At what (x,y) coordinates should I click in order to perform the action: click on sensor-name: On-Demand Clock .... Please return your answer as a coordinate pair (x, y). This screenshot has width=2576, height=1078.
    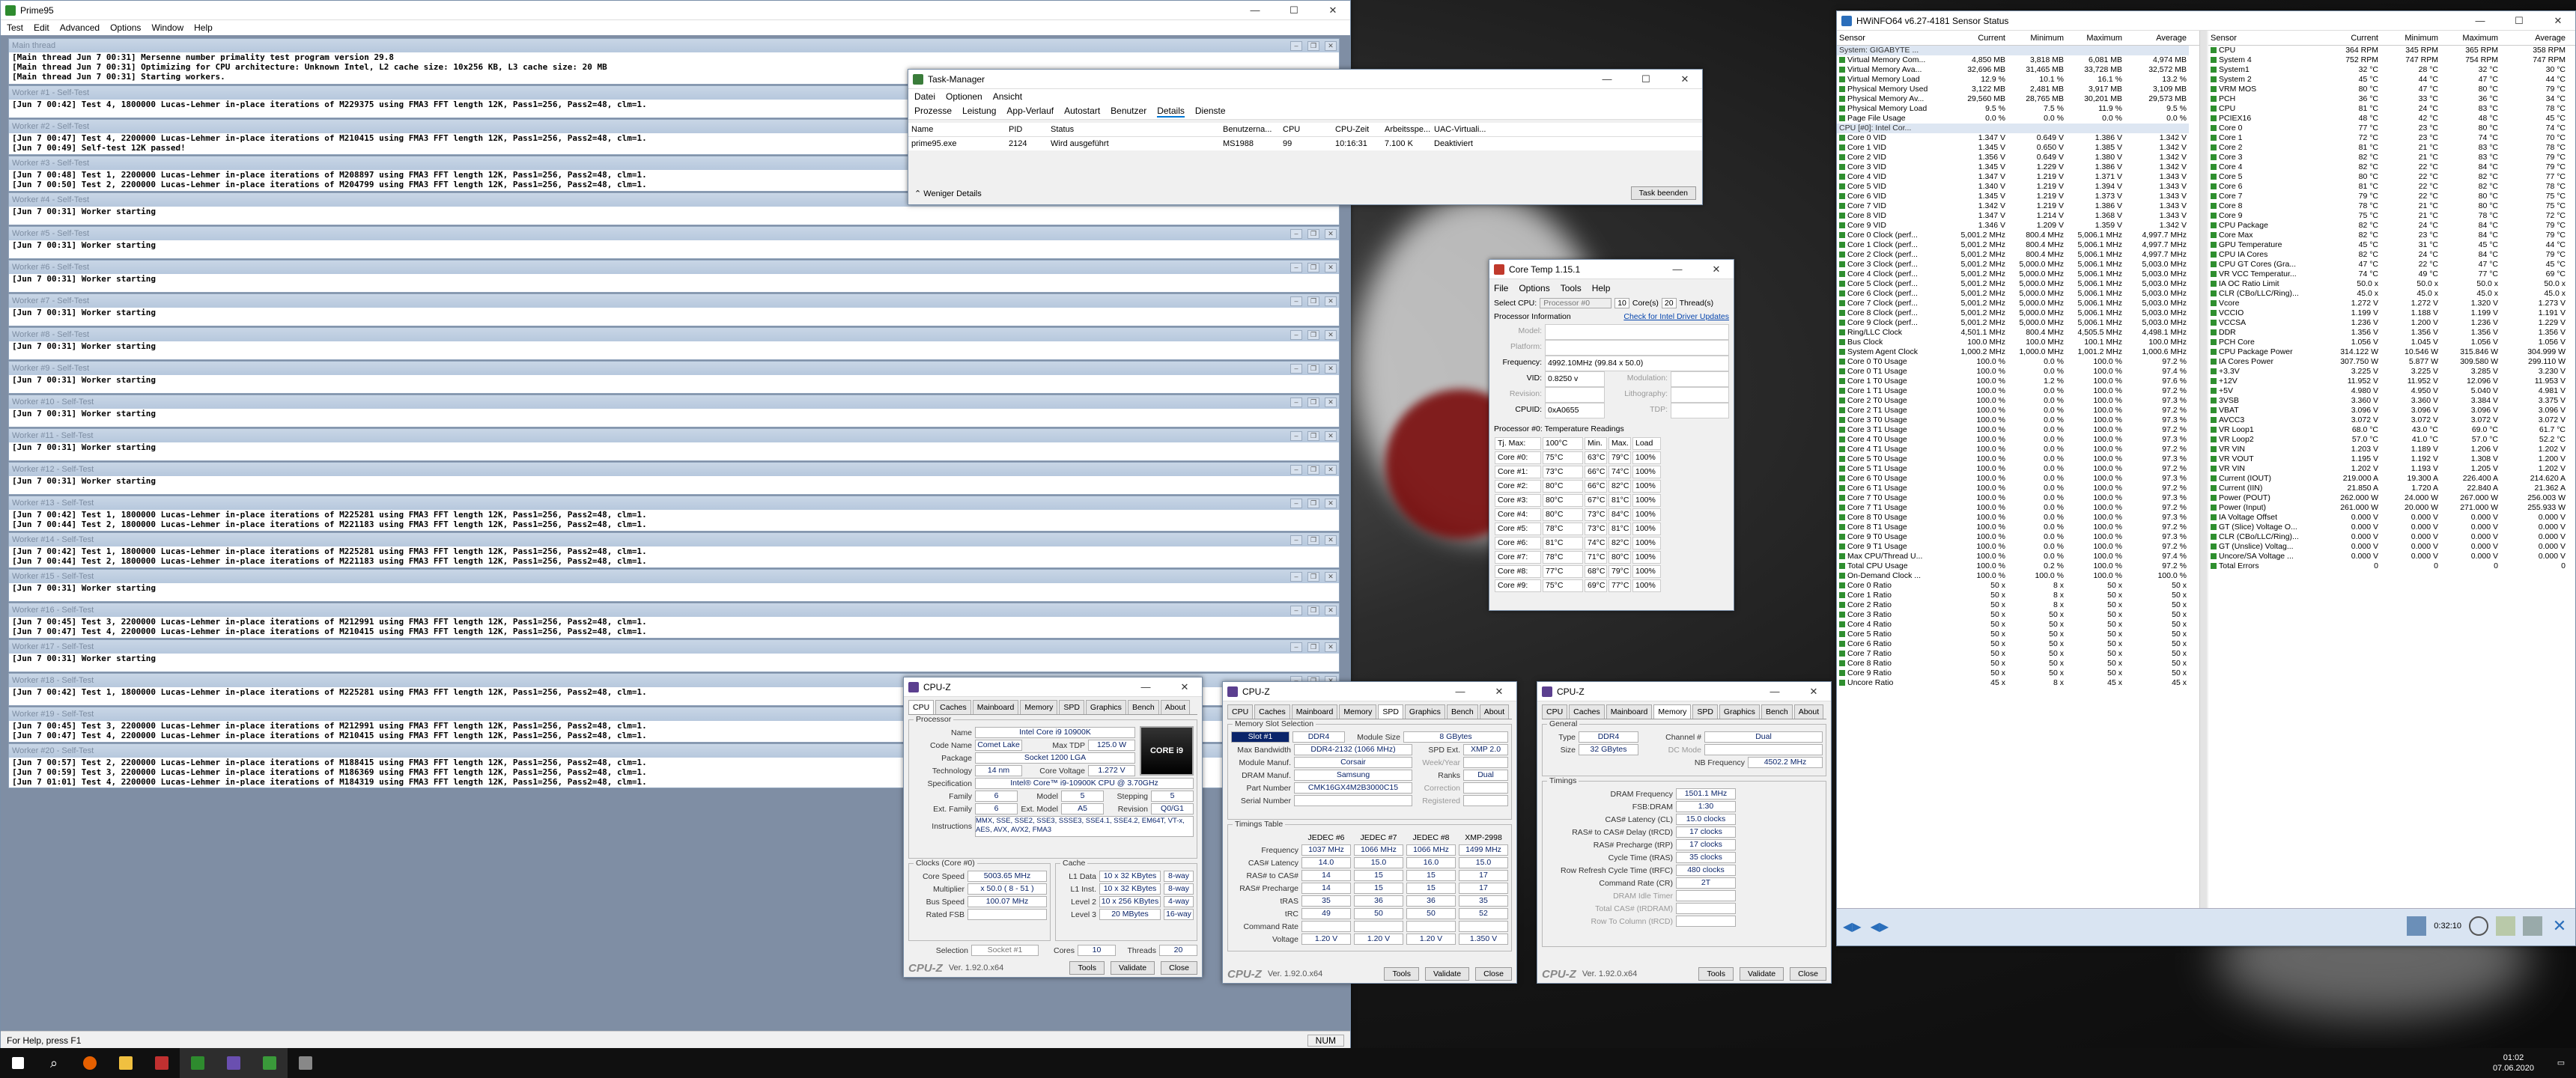
    Looking at the image, I should click on (1893, 576).